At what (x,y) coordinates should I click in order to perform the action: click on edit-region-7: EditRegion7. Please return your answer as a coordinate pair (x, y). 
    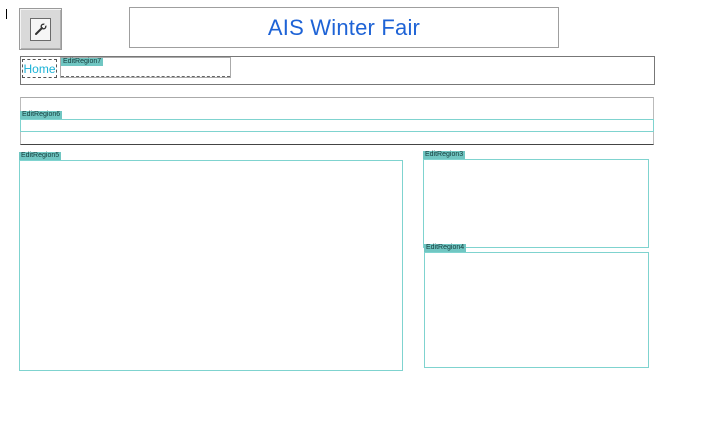
    Looking at the image, I should click on (145, 67).